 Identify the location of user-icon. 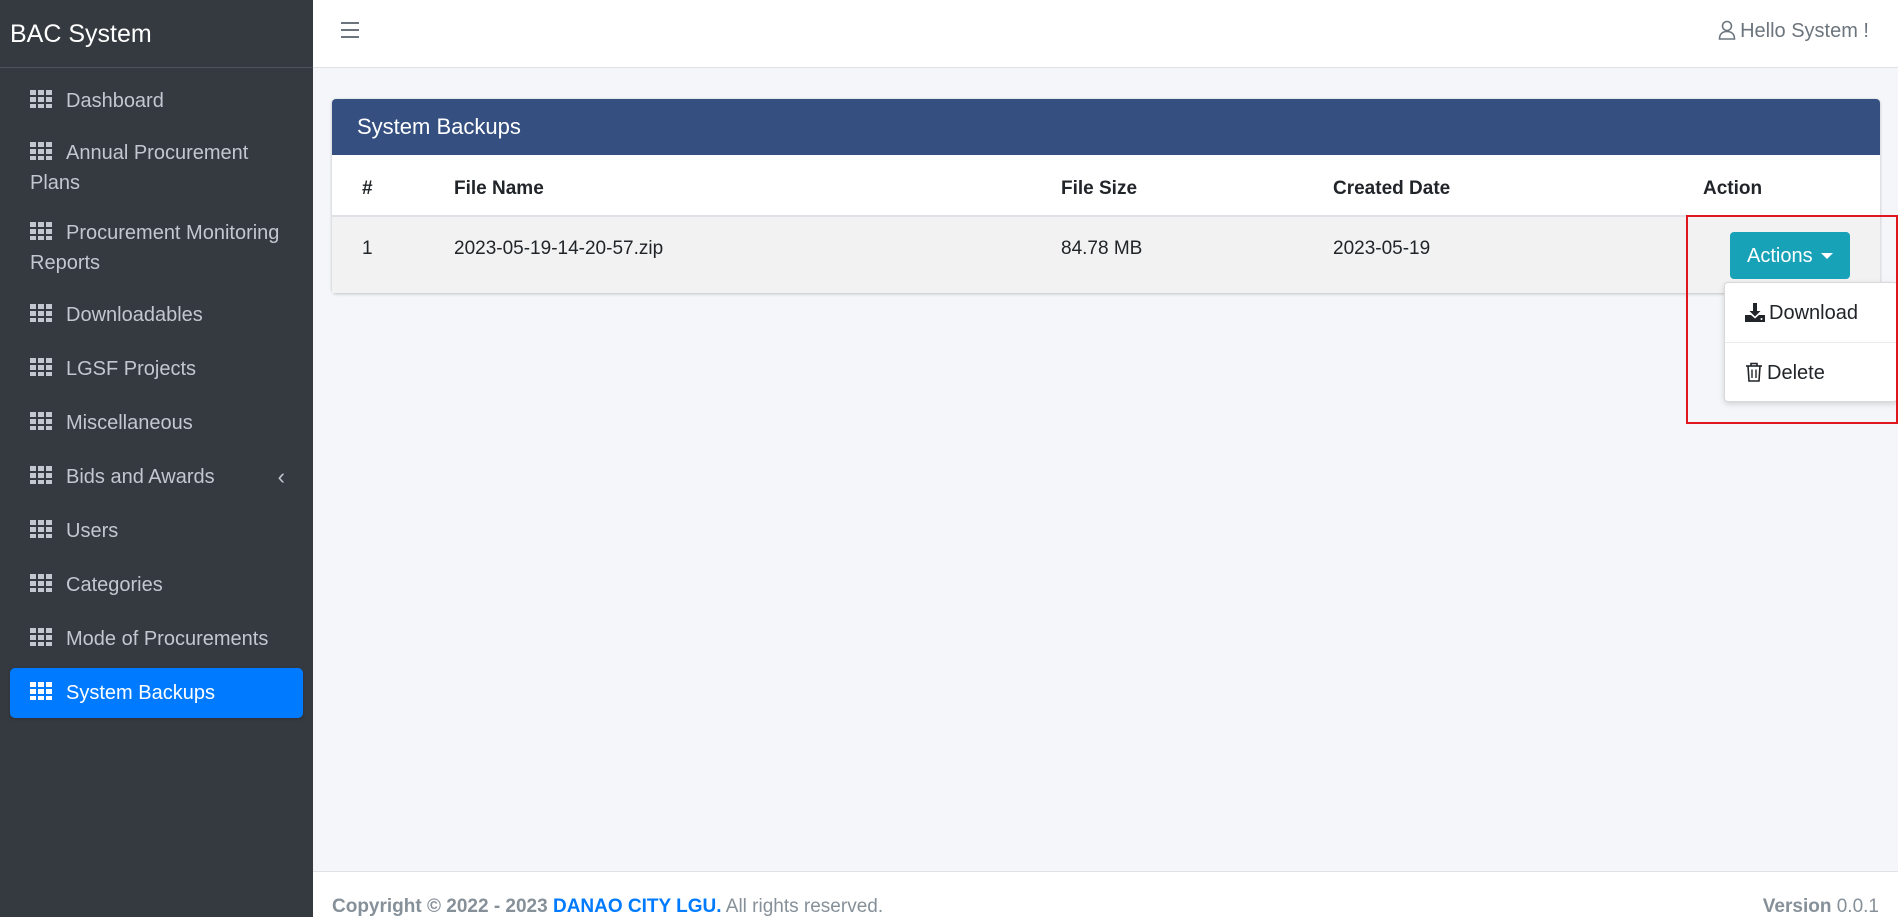
(1727, 30).